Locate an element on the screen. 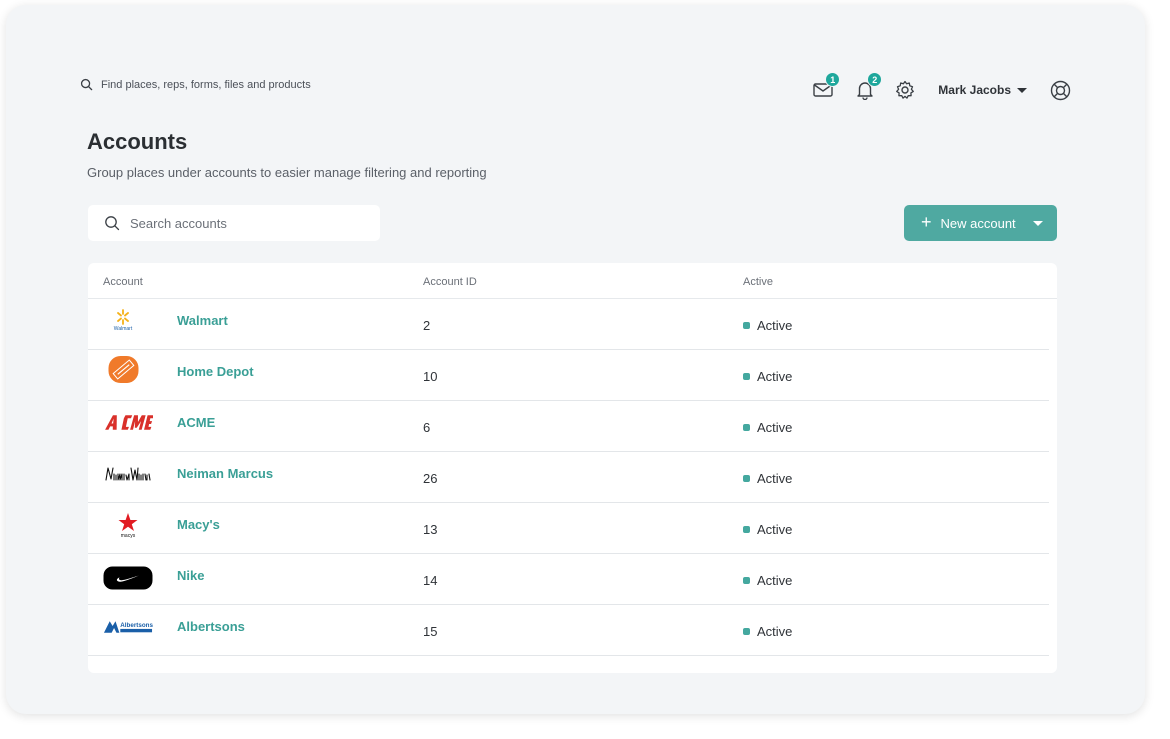 The image size is (1170, 739). macys-logo: macys is located at coordinates (128, 525).